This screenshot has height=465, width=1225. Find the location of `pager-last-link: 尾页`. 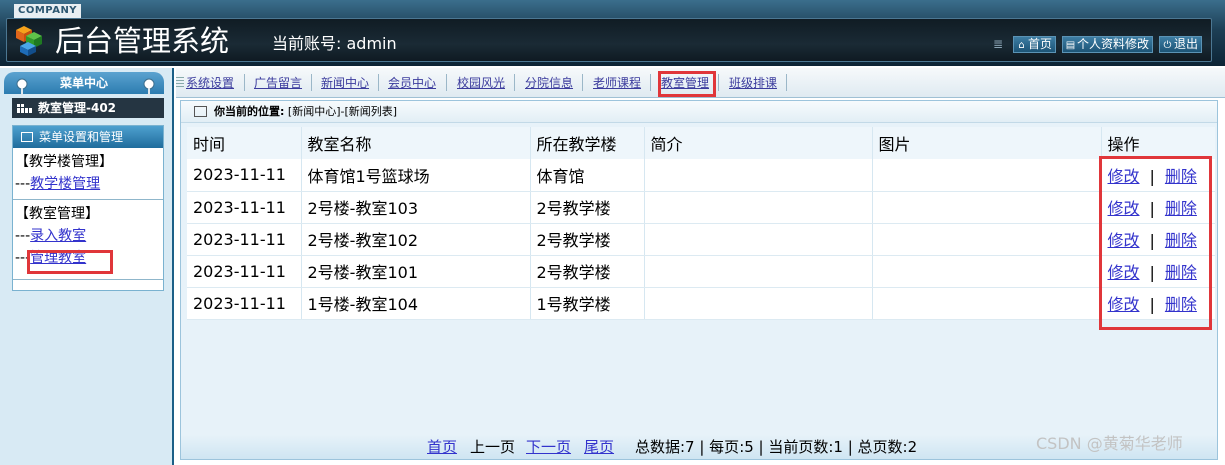

pager-last-link: 尾页 is located at coordinates (599, 447).